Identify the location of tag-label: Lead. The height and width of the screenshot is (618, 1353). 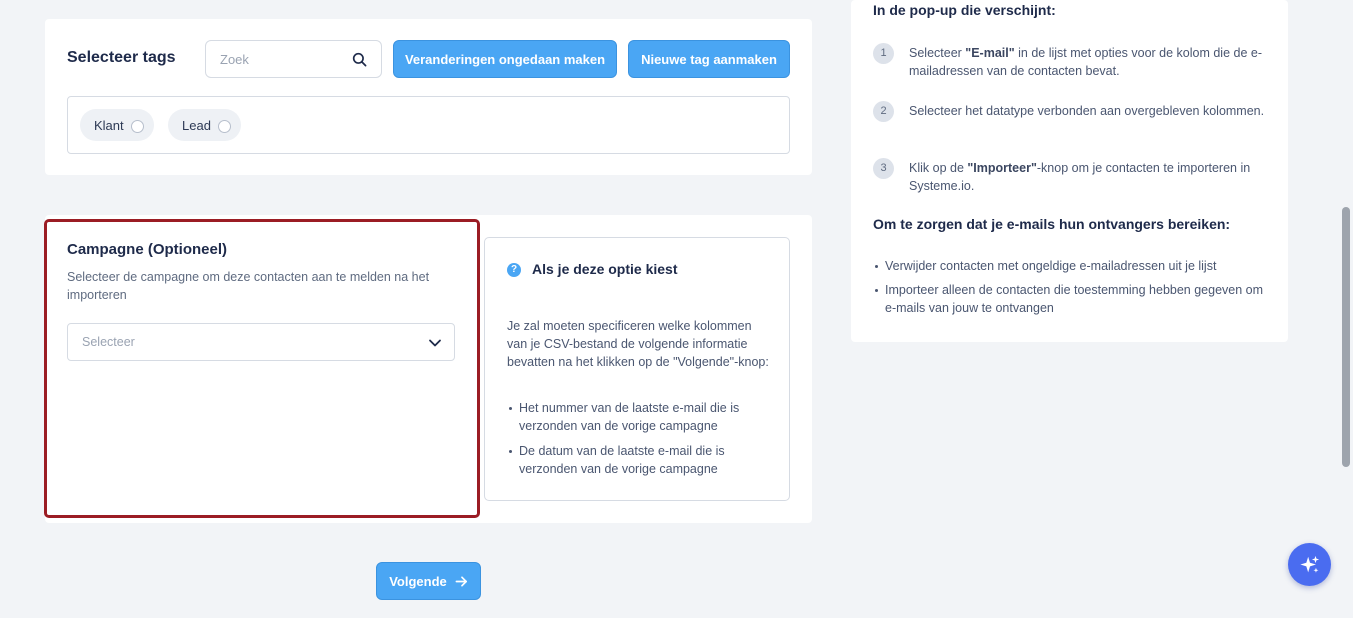
(196, 125).